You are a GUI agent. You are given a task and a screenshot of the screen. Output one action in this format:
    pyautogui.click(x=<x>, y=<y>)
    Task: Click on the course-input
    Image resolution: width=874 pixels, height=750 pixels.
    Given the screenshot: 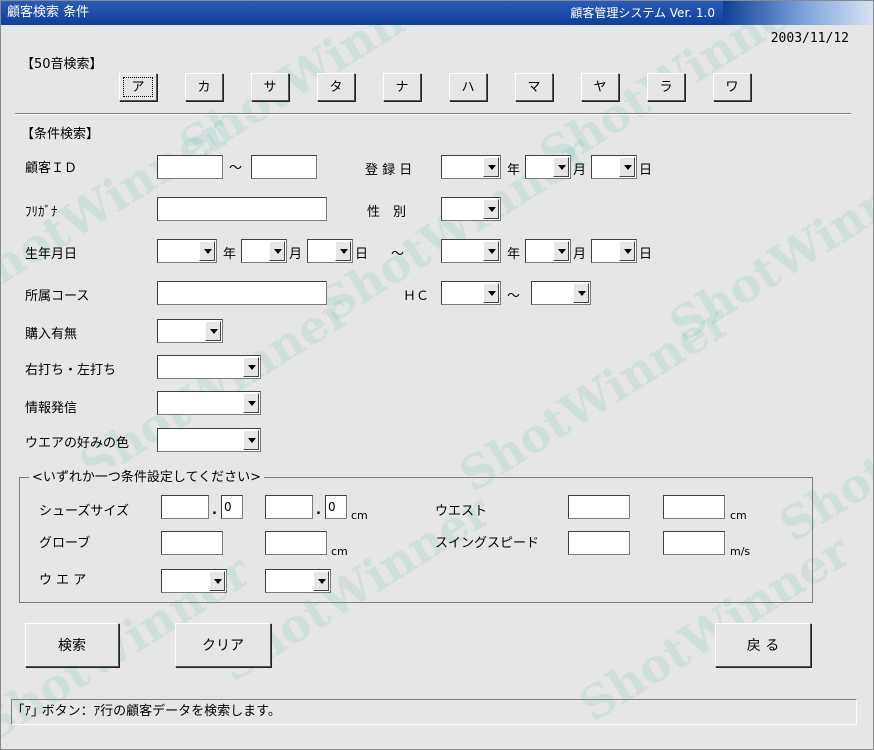 What is the action you would take?
    pyautogui.click(x=242, y=293)
    